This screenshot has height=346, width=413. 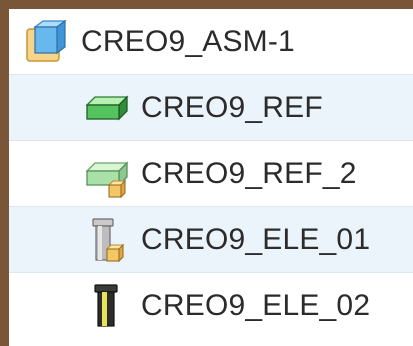 What do you see at coordinates (106, 240) in the screenshot?
I see `pin-subassembly-icon` at bounding box center [106, 240].